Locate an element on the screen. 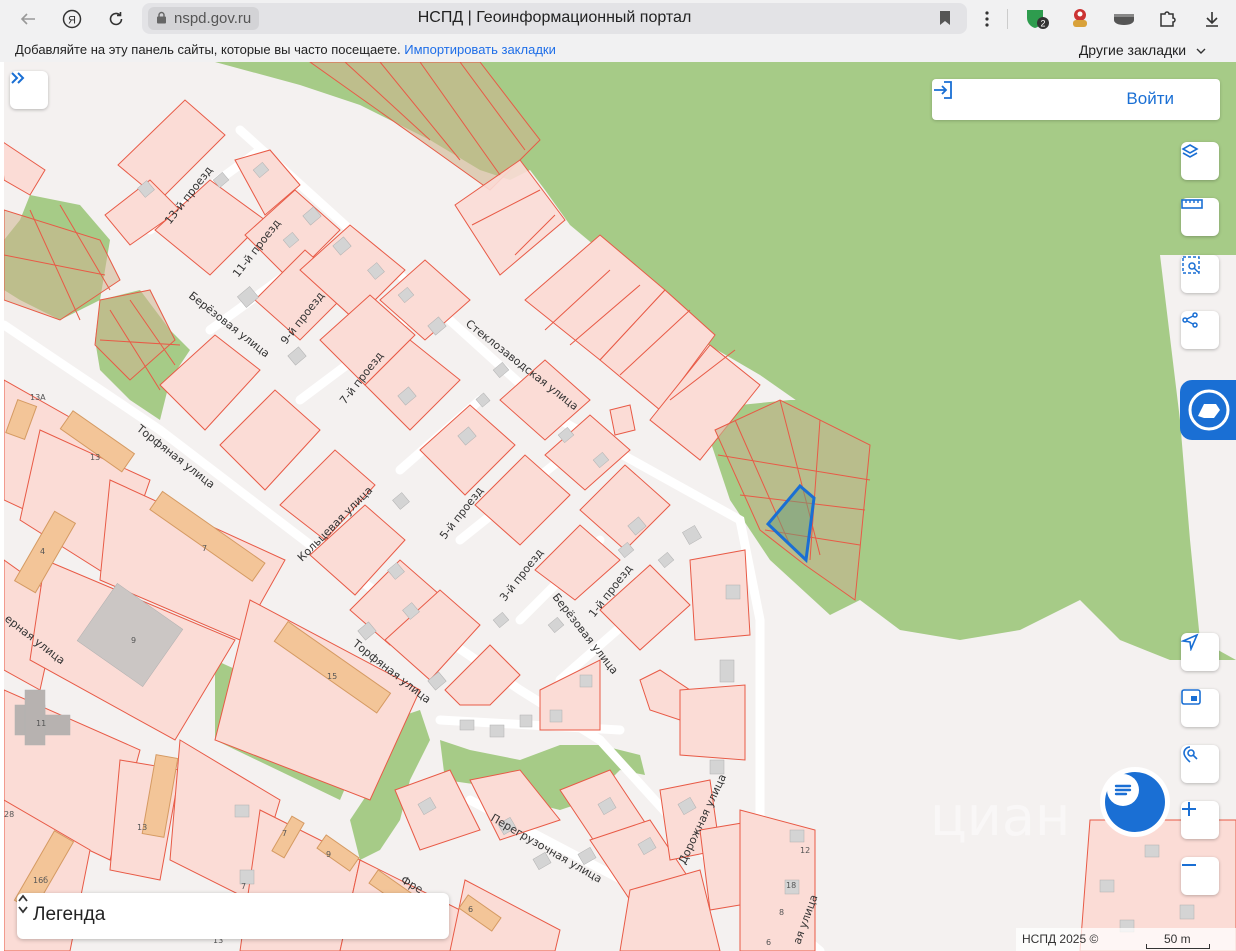  minimap-button is located at coordinates (1200, 708).